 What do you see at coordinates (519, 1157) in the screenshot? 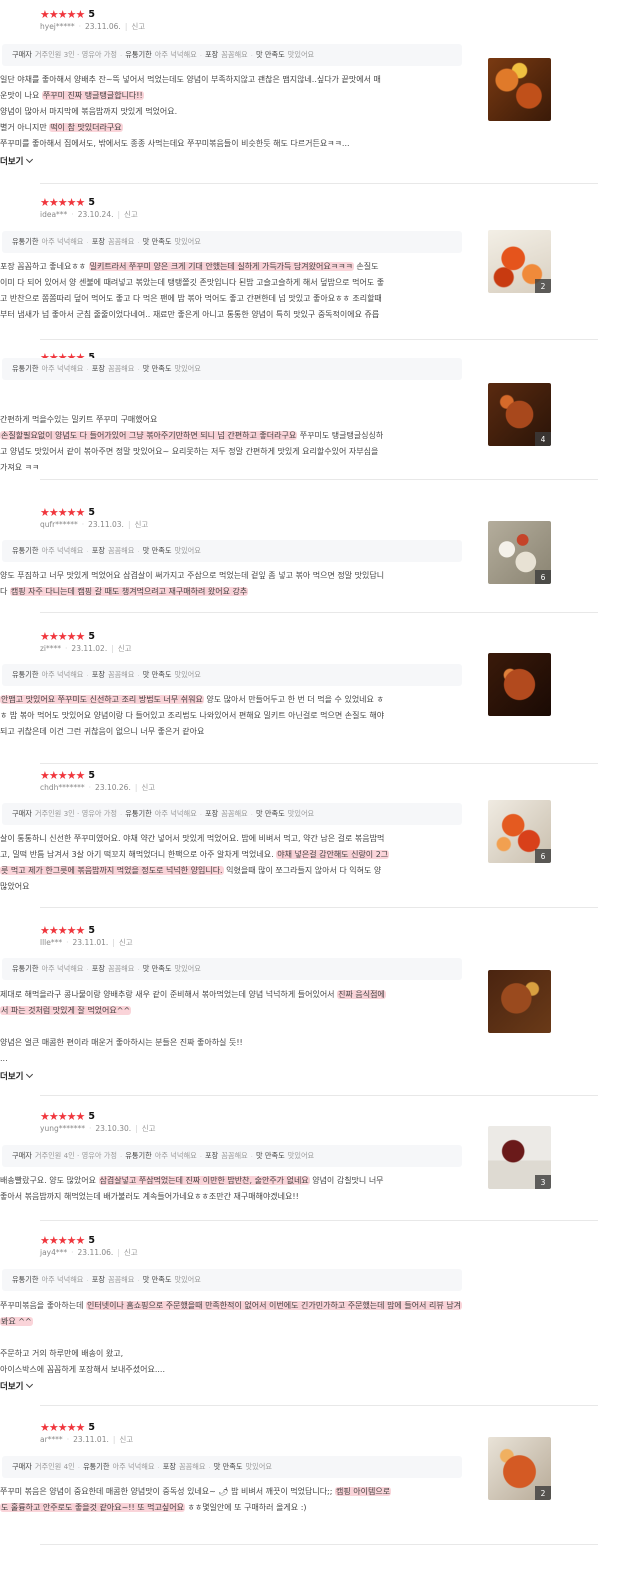
I see `review-photo-thumbnail: 3` at bounding box center [519, 1157].